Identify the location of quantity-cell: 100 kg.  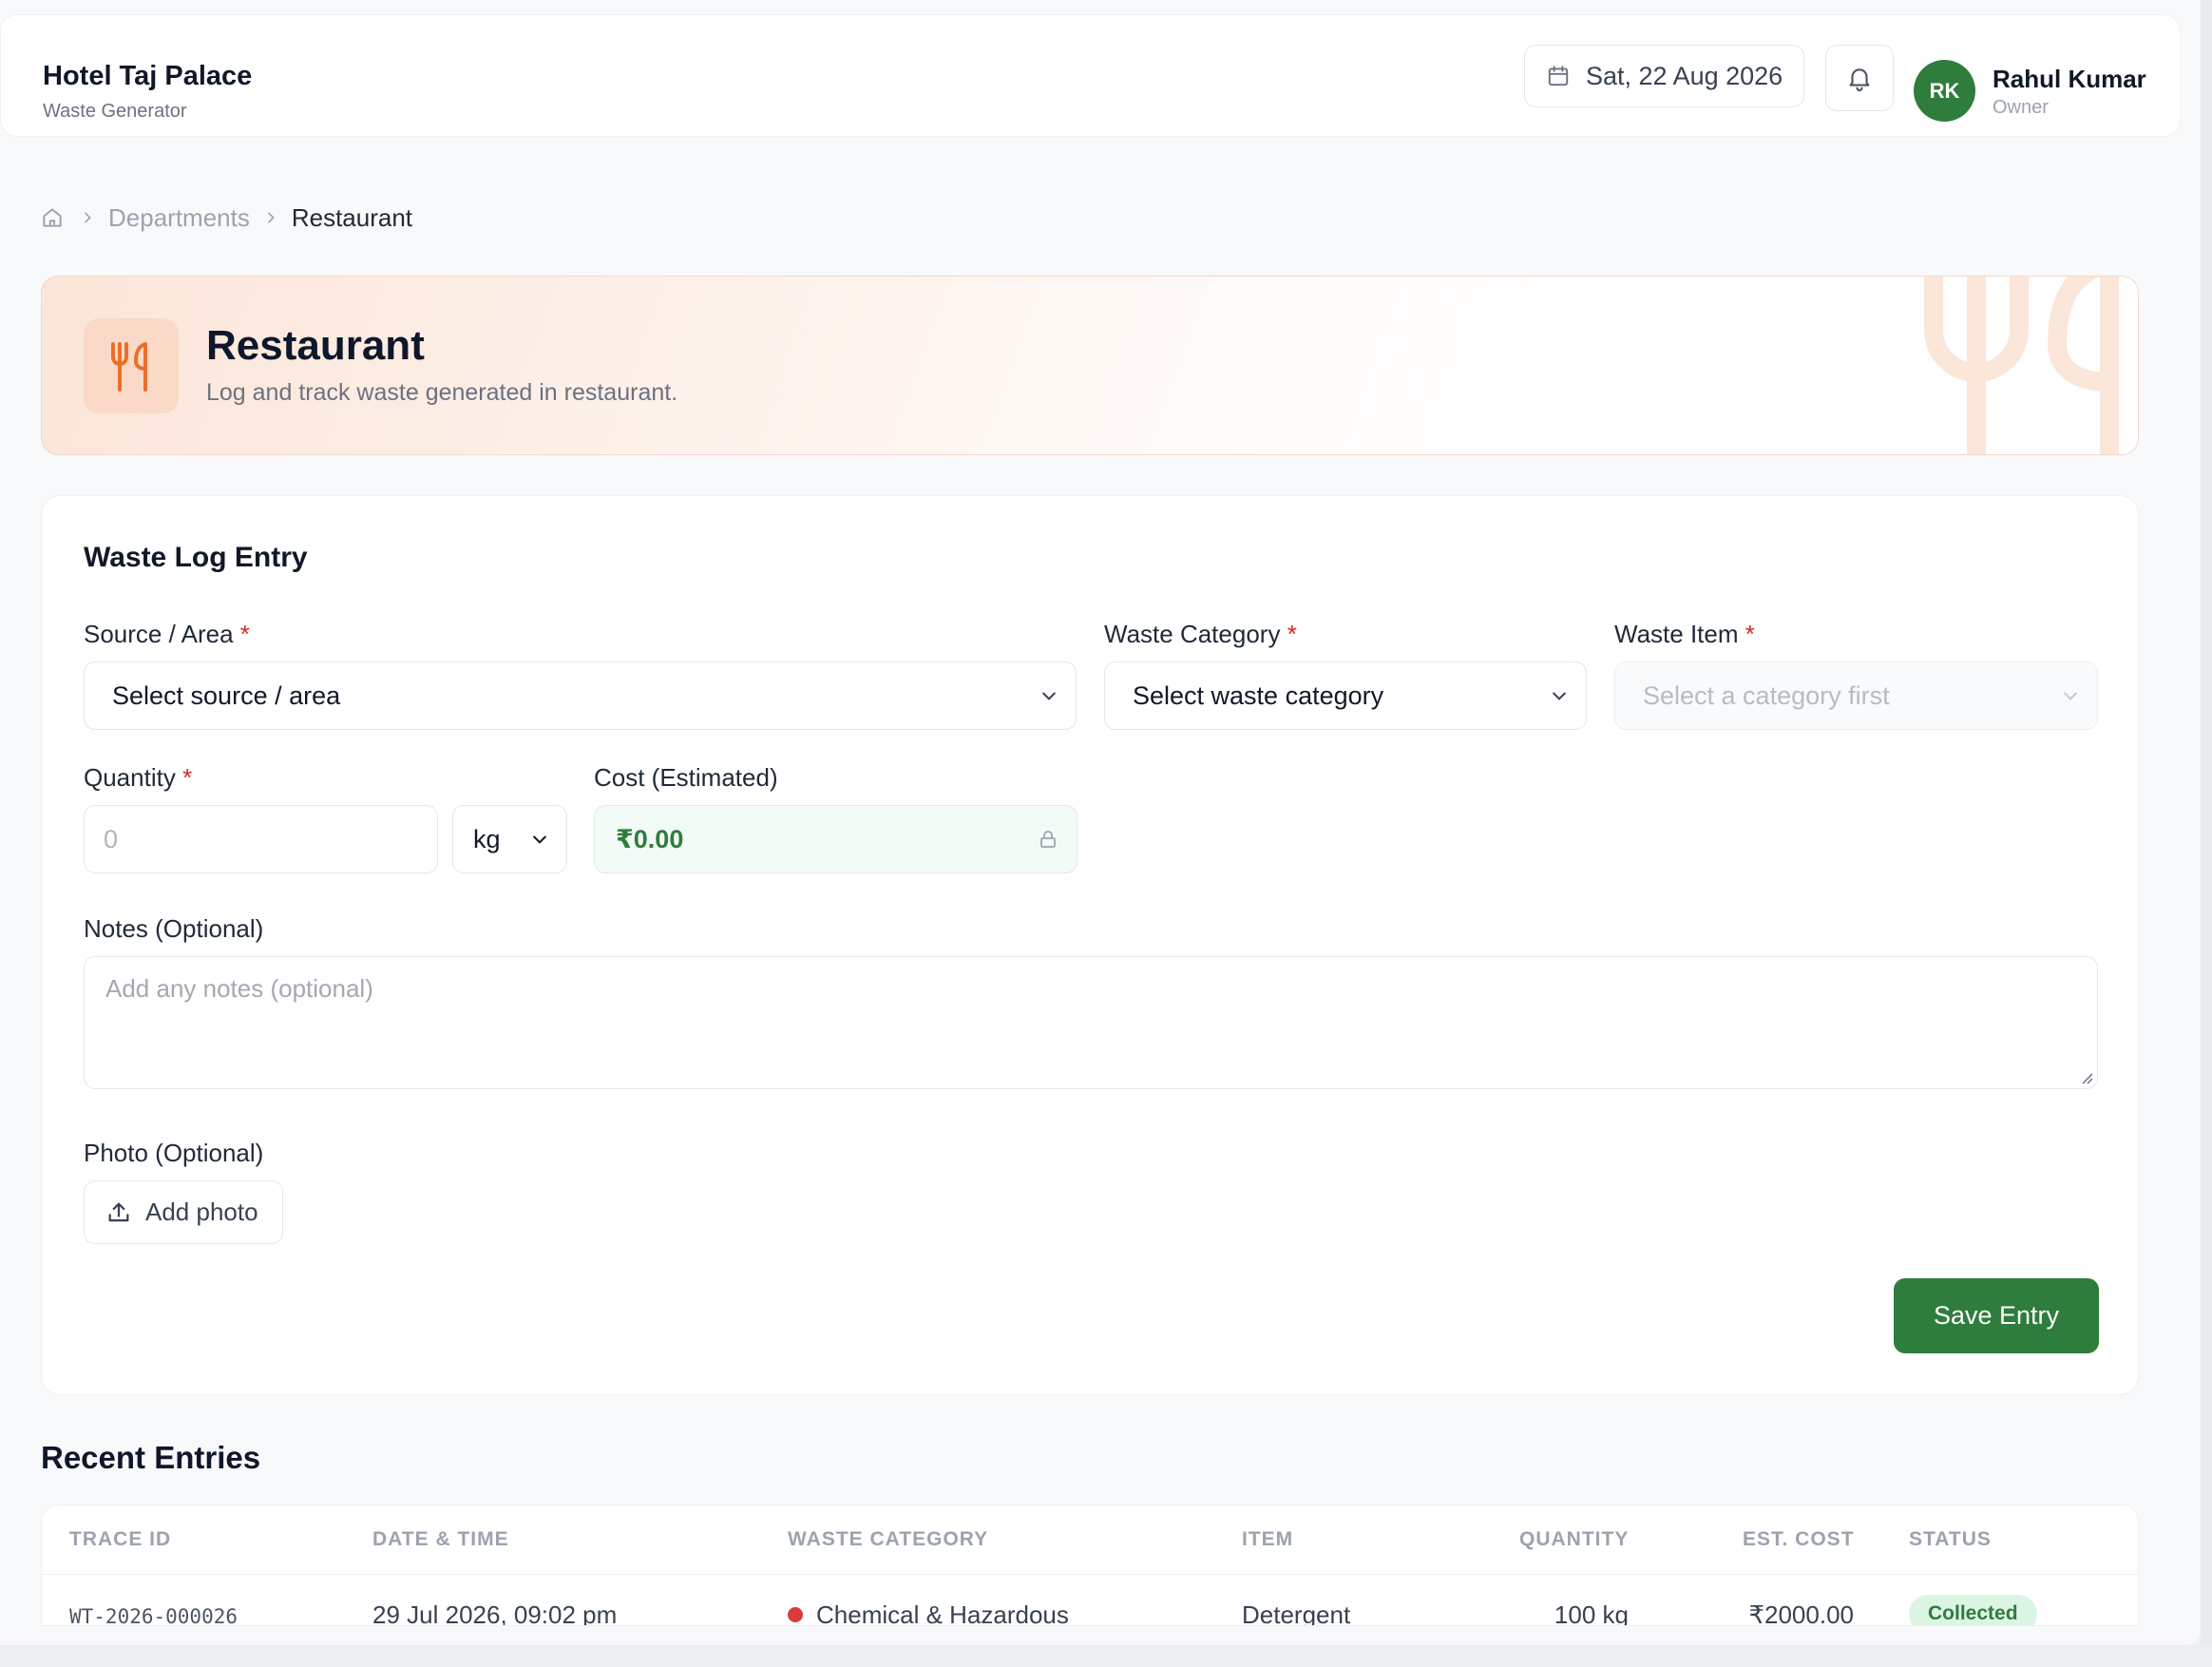
(1591, 1613).